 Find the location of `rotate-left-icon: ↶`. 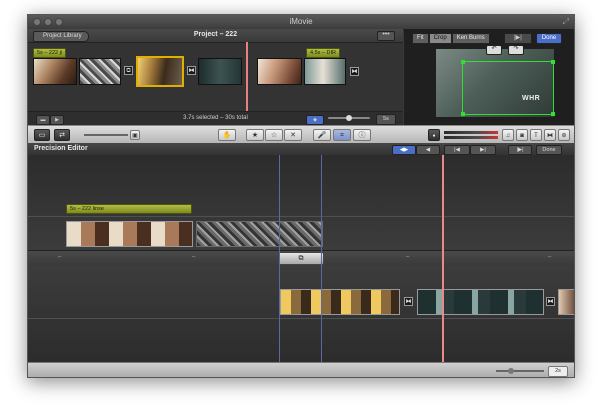

rotate-left-icon: ↶ is located at coordinates (494, 50).